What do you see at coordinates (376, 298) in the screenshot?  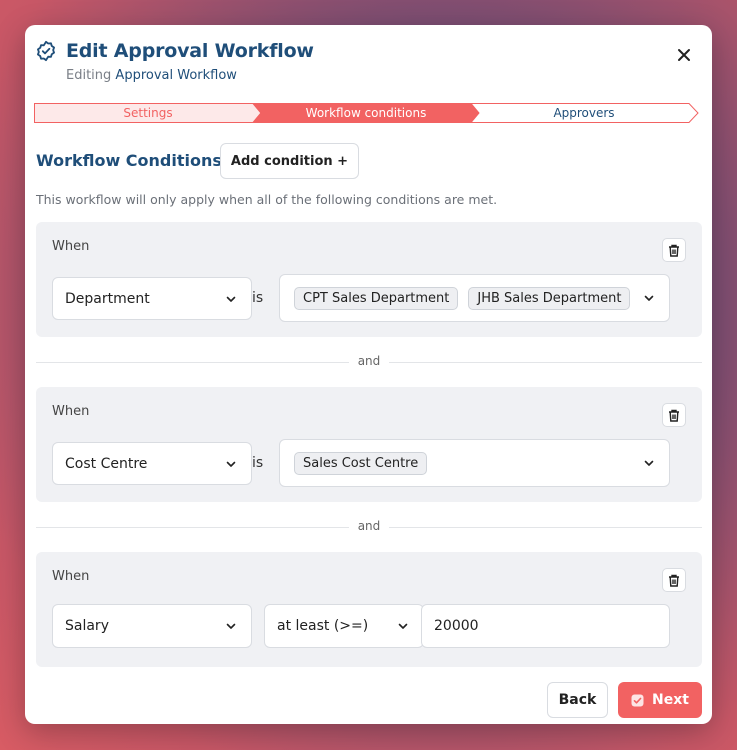 I see `value-tag: CPT Sales Department` at bounding box center [376, 298].